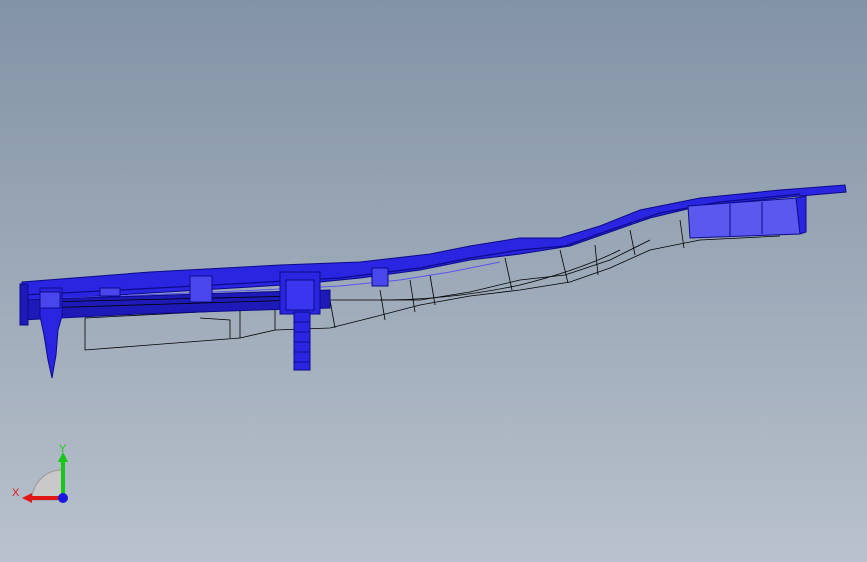 The width and height of the screenshot is (867, 562). I want to click on x-axis-label: X, so click(16, 493).